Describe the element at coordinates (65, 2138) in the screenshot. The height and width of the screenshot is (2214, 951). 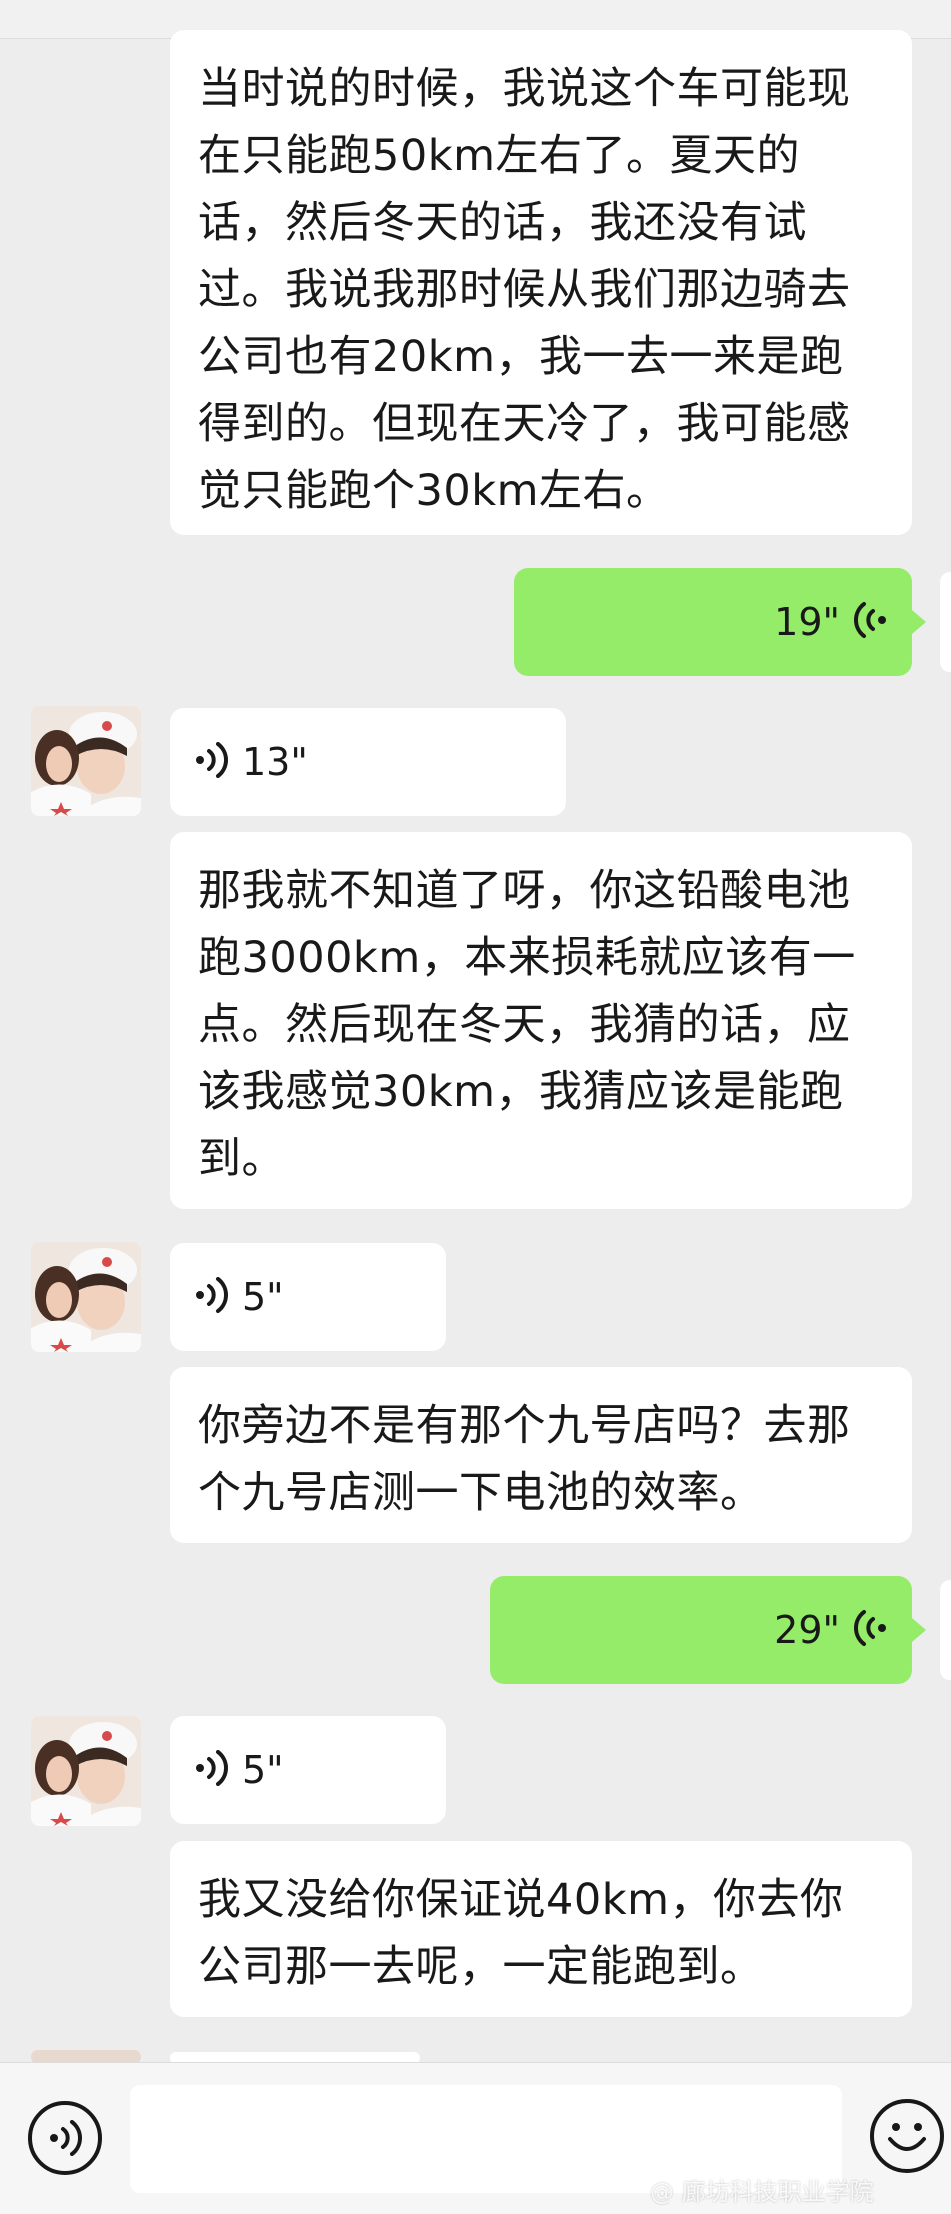
I see `voice-input-icon` at that location.